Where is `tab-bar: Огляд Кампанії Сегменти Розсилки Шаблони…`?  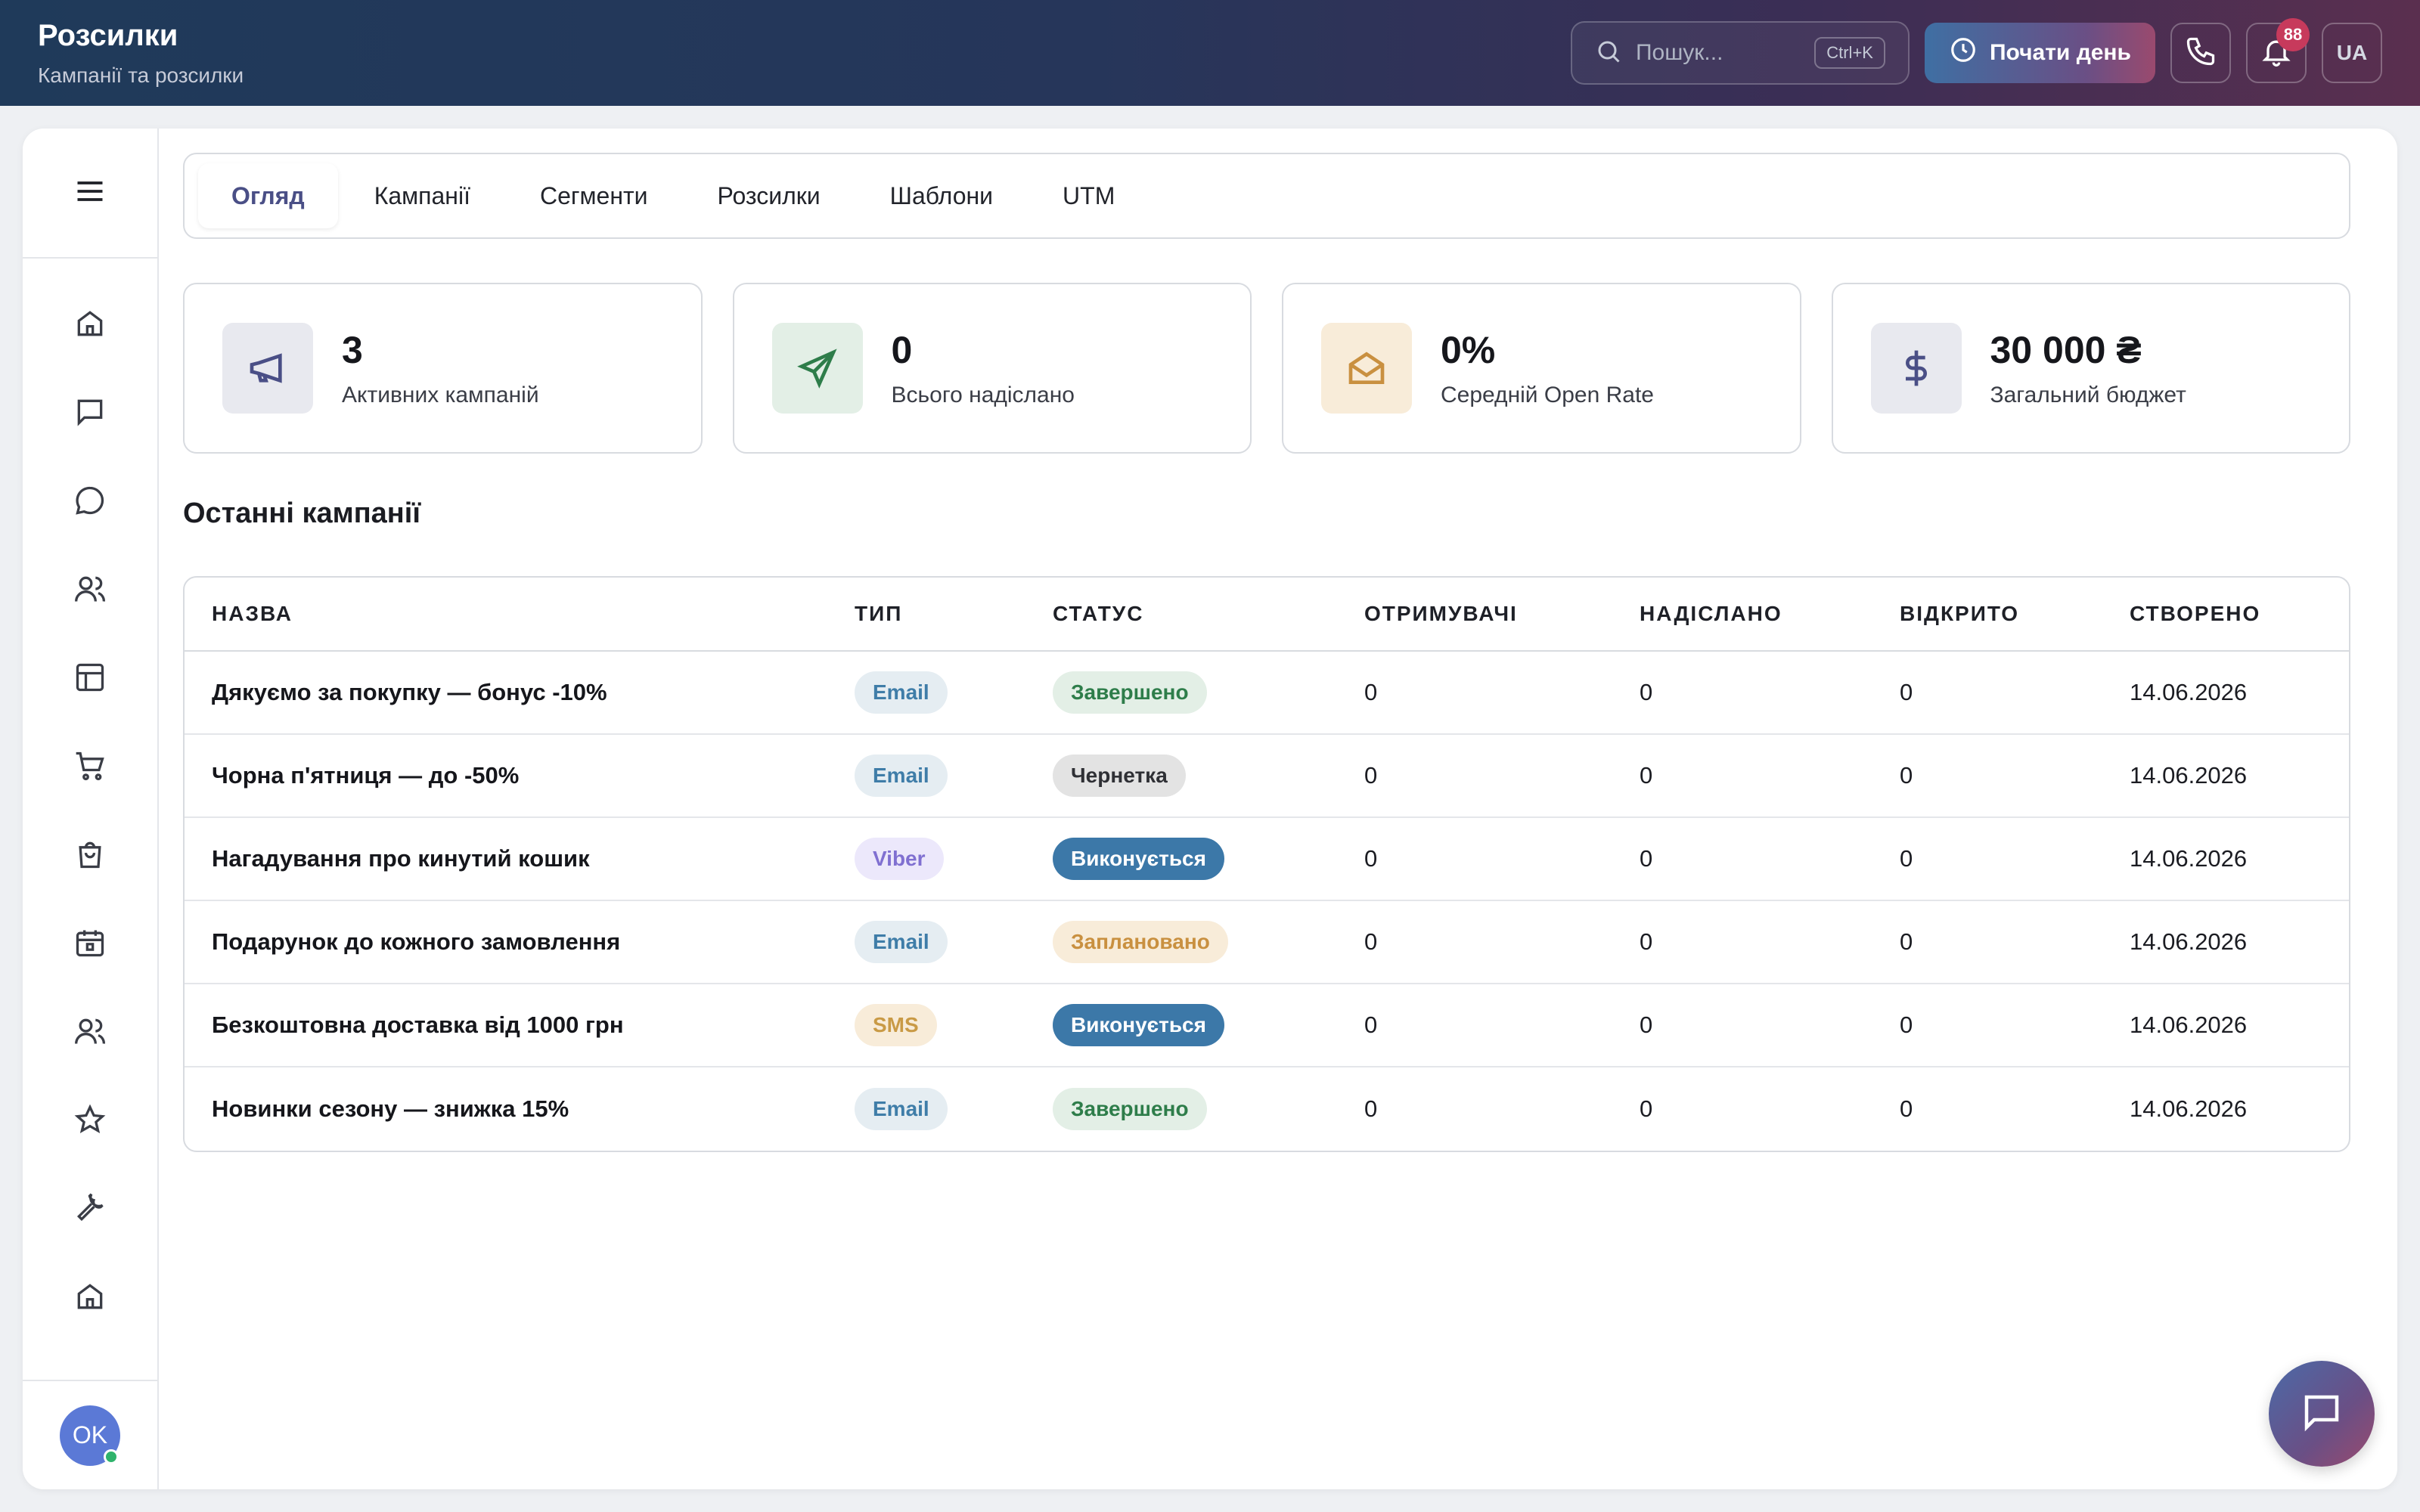
tab-bar: Огляд Кампанії Сегменти Розсилки Шаблони… is located at coordinates (1266, 196).